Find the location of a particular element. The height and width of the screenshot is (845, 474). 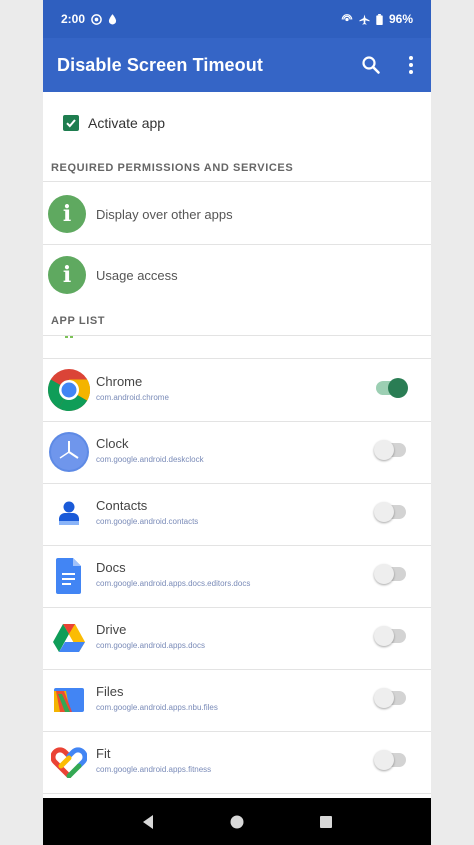

recents-icon is located at coordinates (326, 821).